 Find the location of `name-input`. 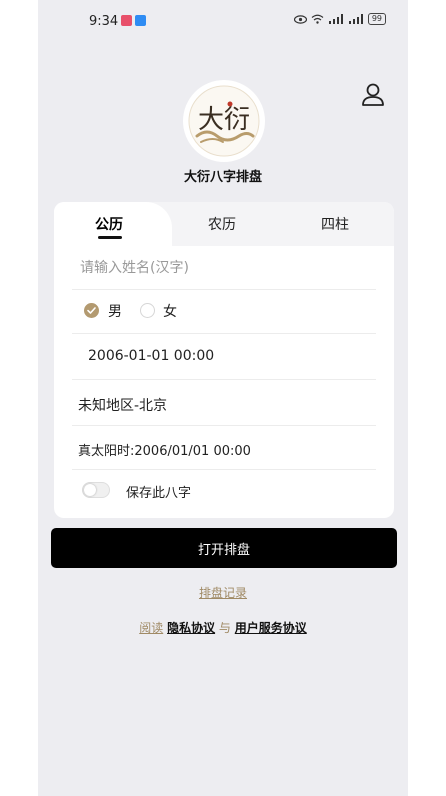

name-input is located at coordinates (225, 268).